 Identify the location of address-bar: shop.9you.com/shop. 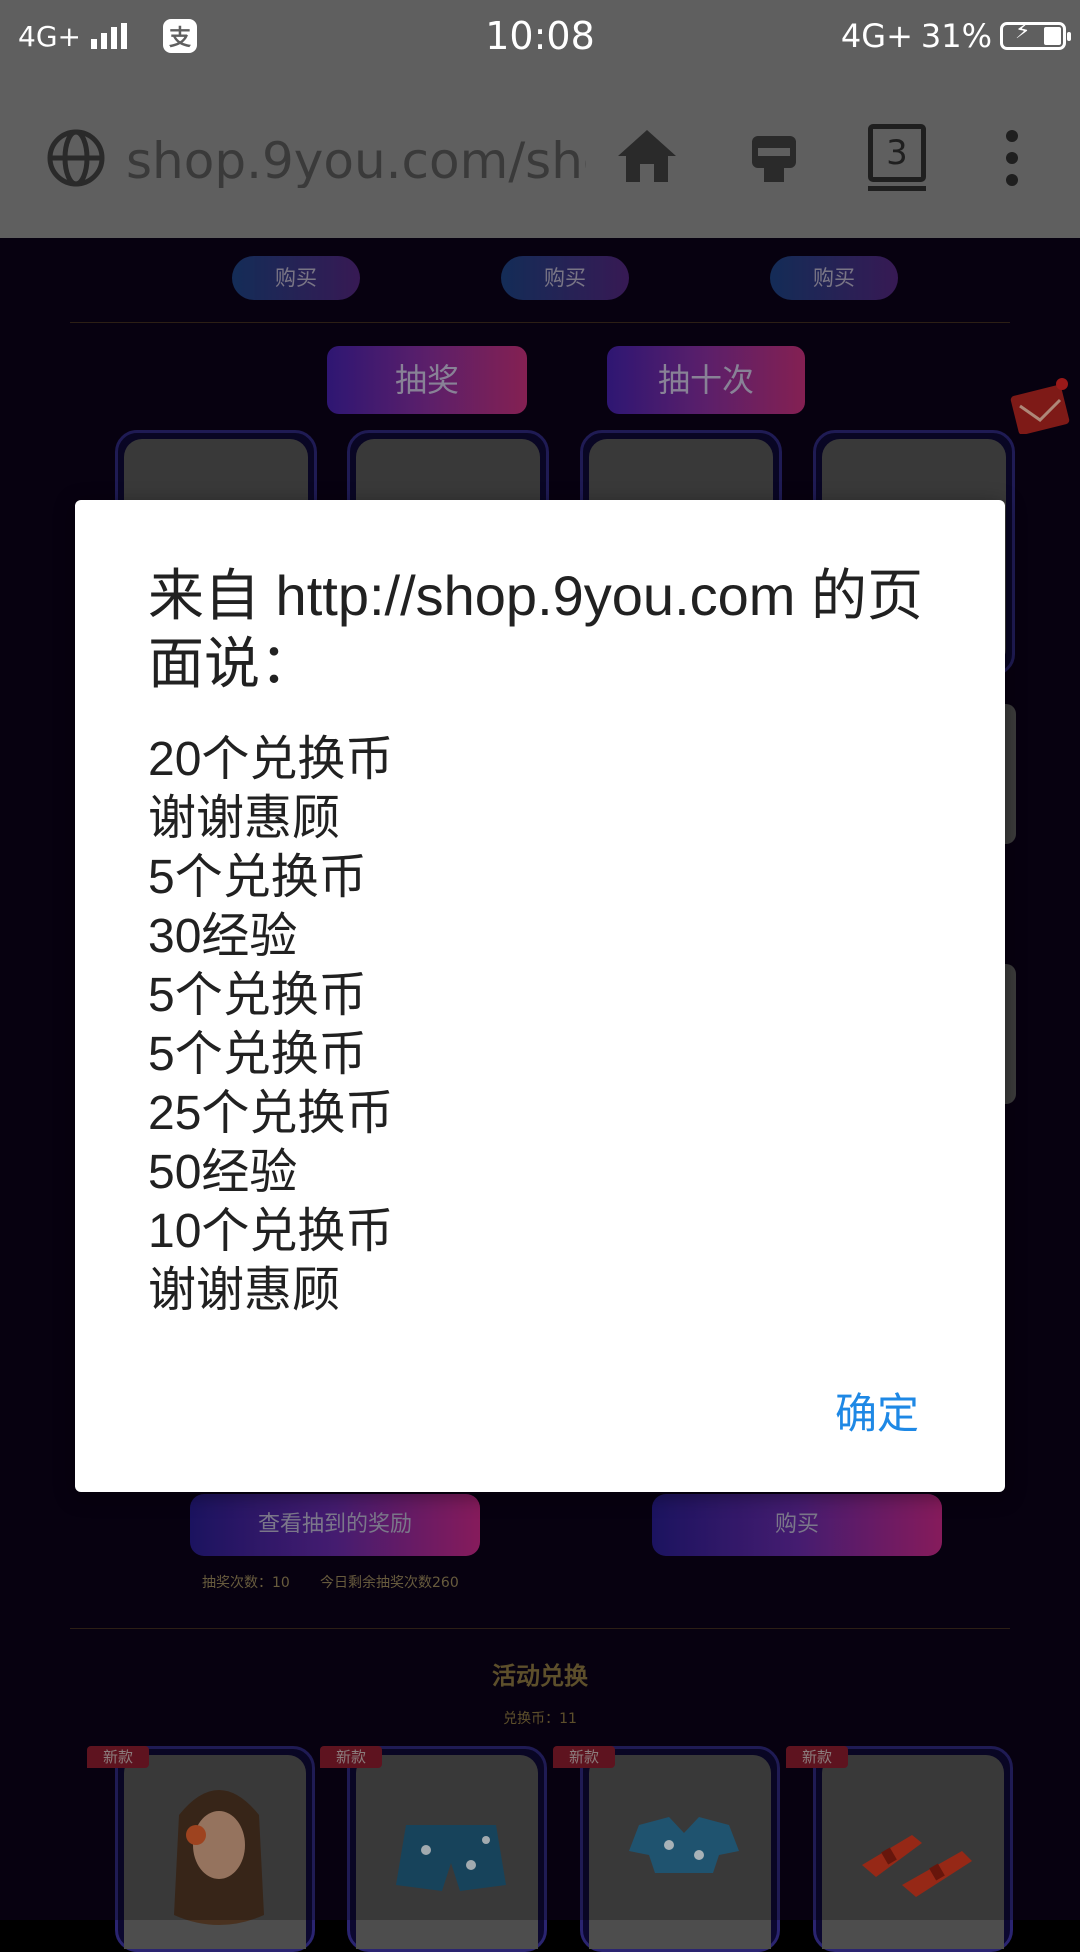
(356, 160).